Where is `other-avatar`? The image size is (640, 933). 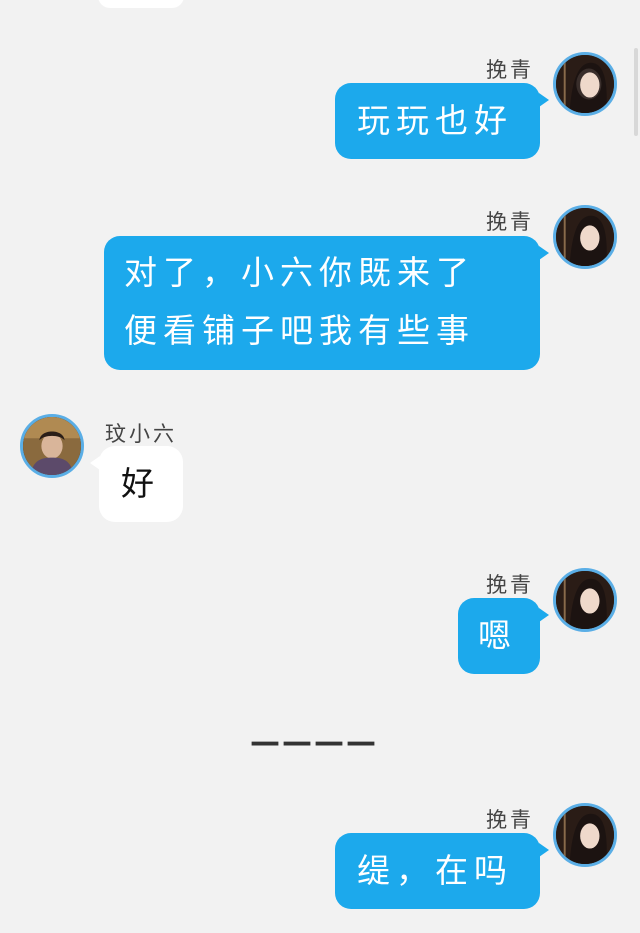 other-avatar is located at coordinates (52, 446).